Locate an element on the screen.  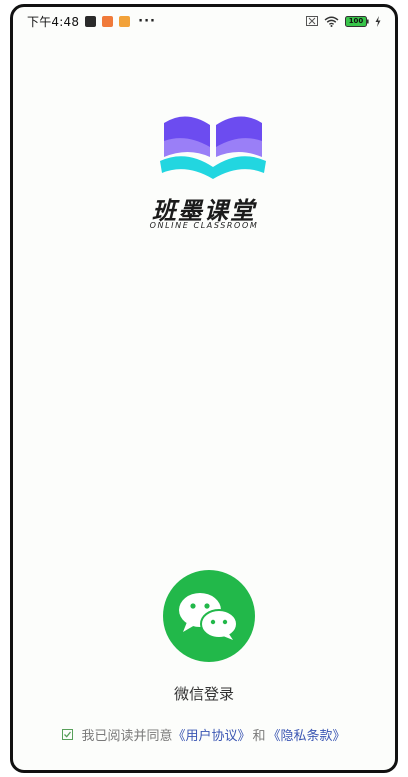
battery-level: 100 is located at coordinates (356, 20).